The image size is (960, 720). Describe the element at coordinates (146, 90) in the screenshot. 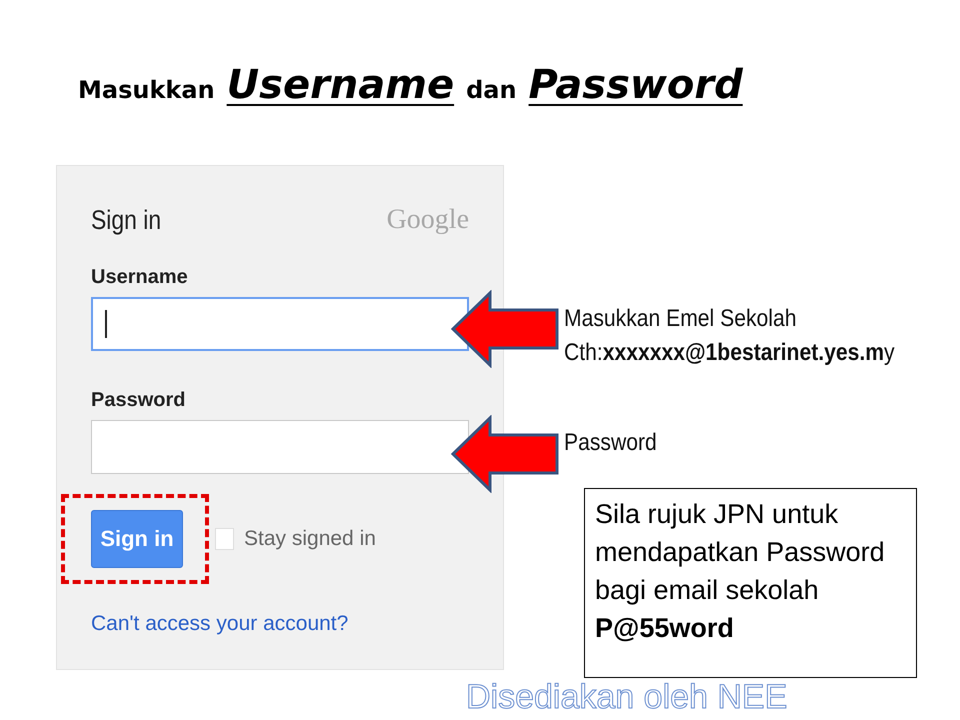

I see `title-text: Masukkan` at that location.